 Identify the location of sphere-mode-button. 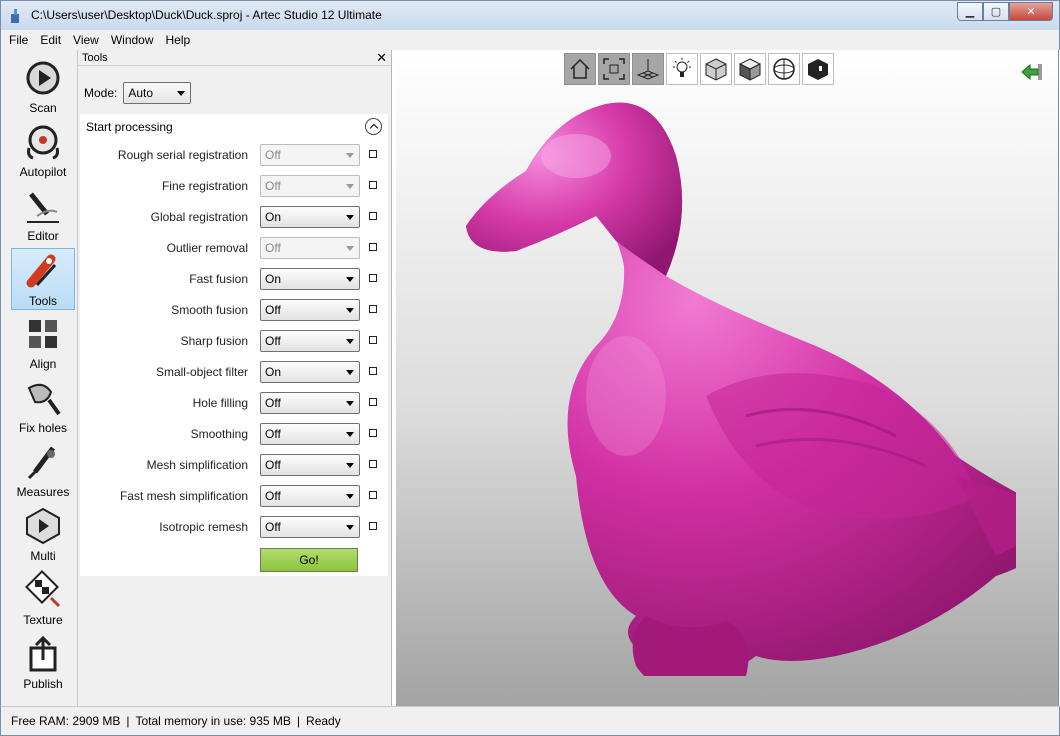
(784, 69).